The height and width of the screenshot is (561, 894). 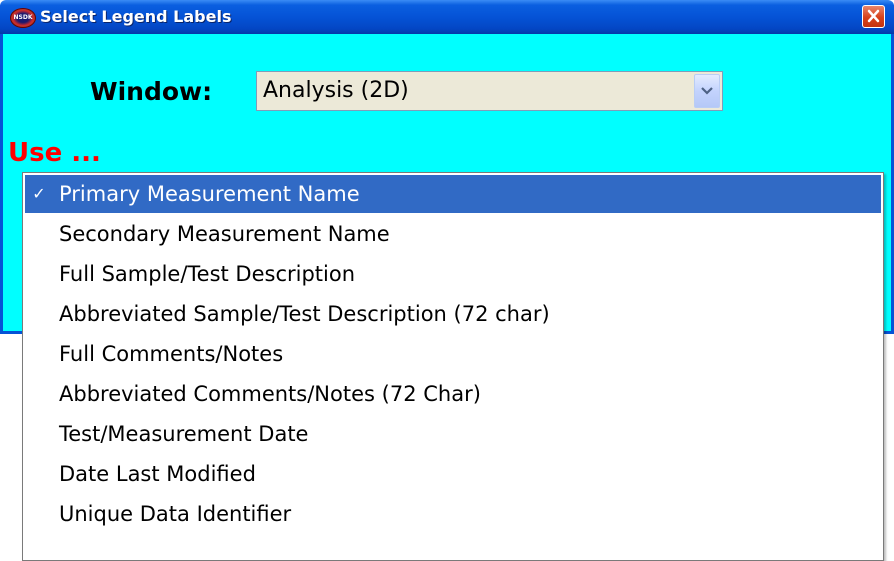 What do you see at coordinates (336, 90) in the screenshot?
I see `window-select-value: Analysis (2D)` at bounding box center [336, 90].